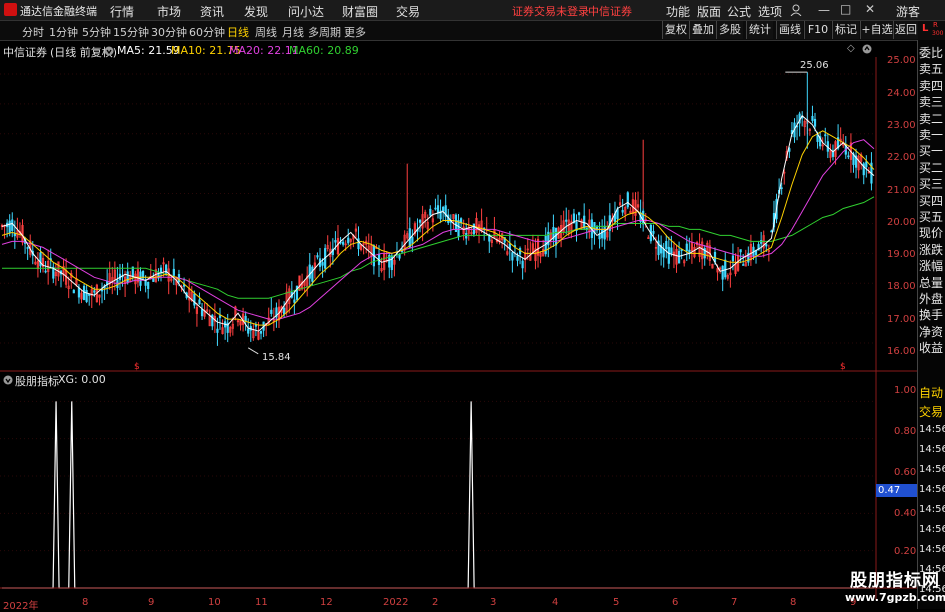 The width and height of the screenshot is (945, 612). Describe the element at coordinates (931, 102) in the screenshot. I see `panel-label-3: 卖三` at that location.